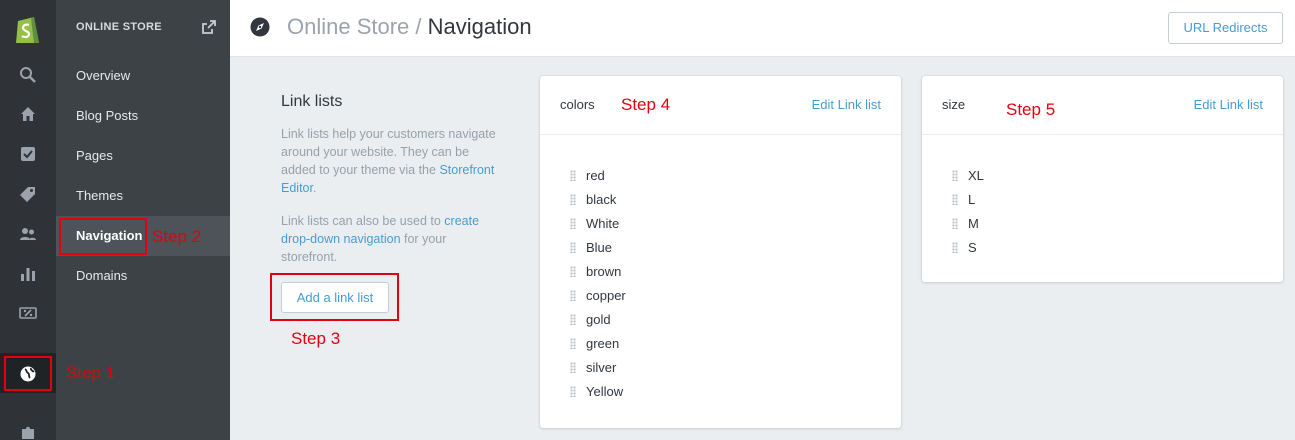 Image resolution: width=1295 pixels, height=440 pixels. Describe the element at coordinates (143, 276) in the screenshot. I see `sidebar-item-domains: Domains` at that location.